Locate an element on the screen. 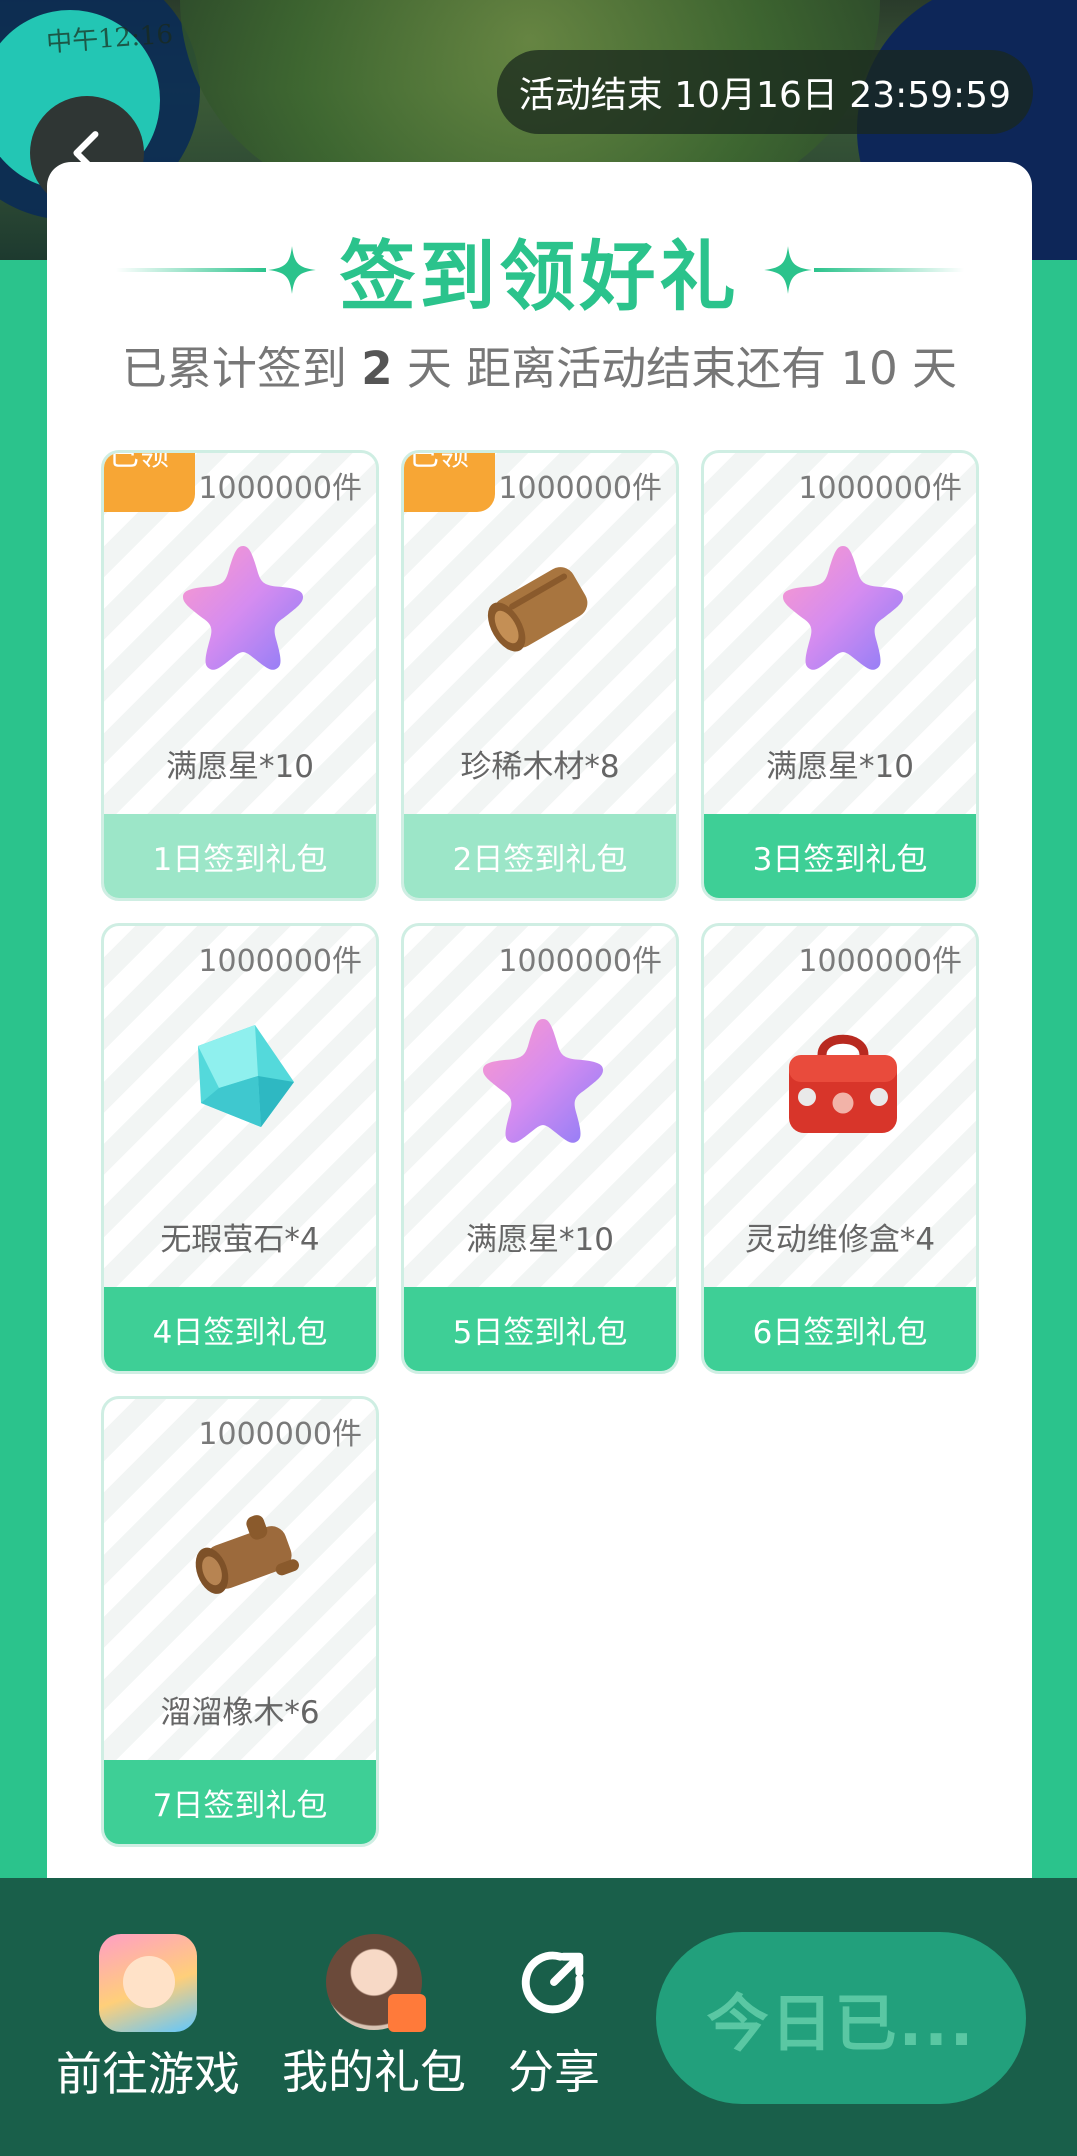 Image resolution: width=1077 pixels, height=2156 pixels. gift-card: 1000000件满愿星*10 5日签到礼包 is located at coordinates (540, 1148).